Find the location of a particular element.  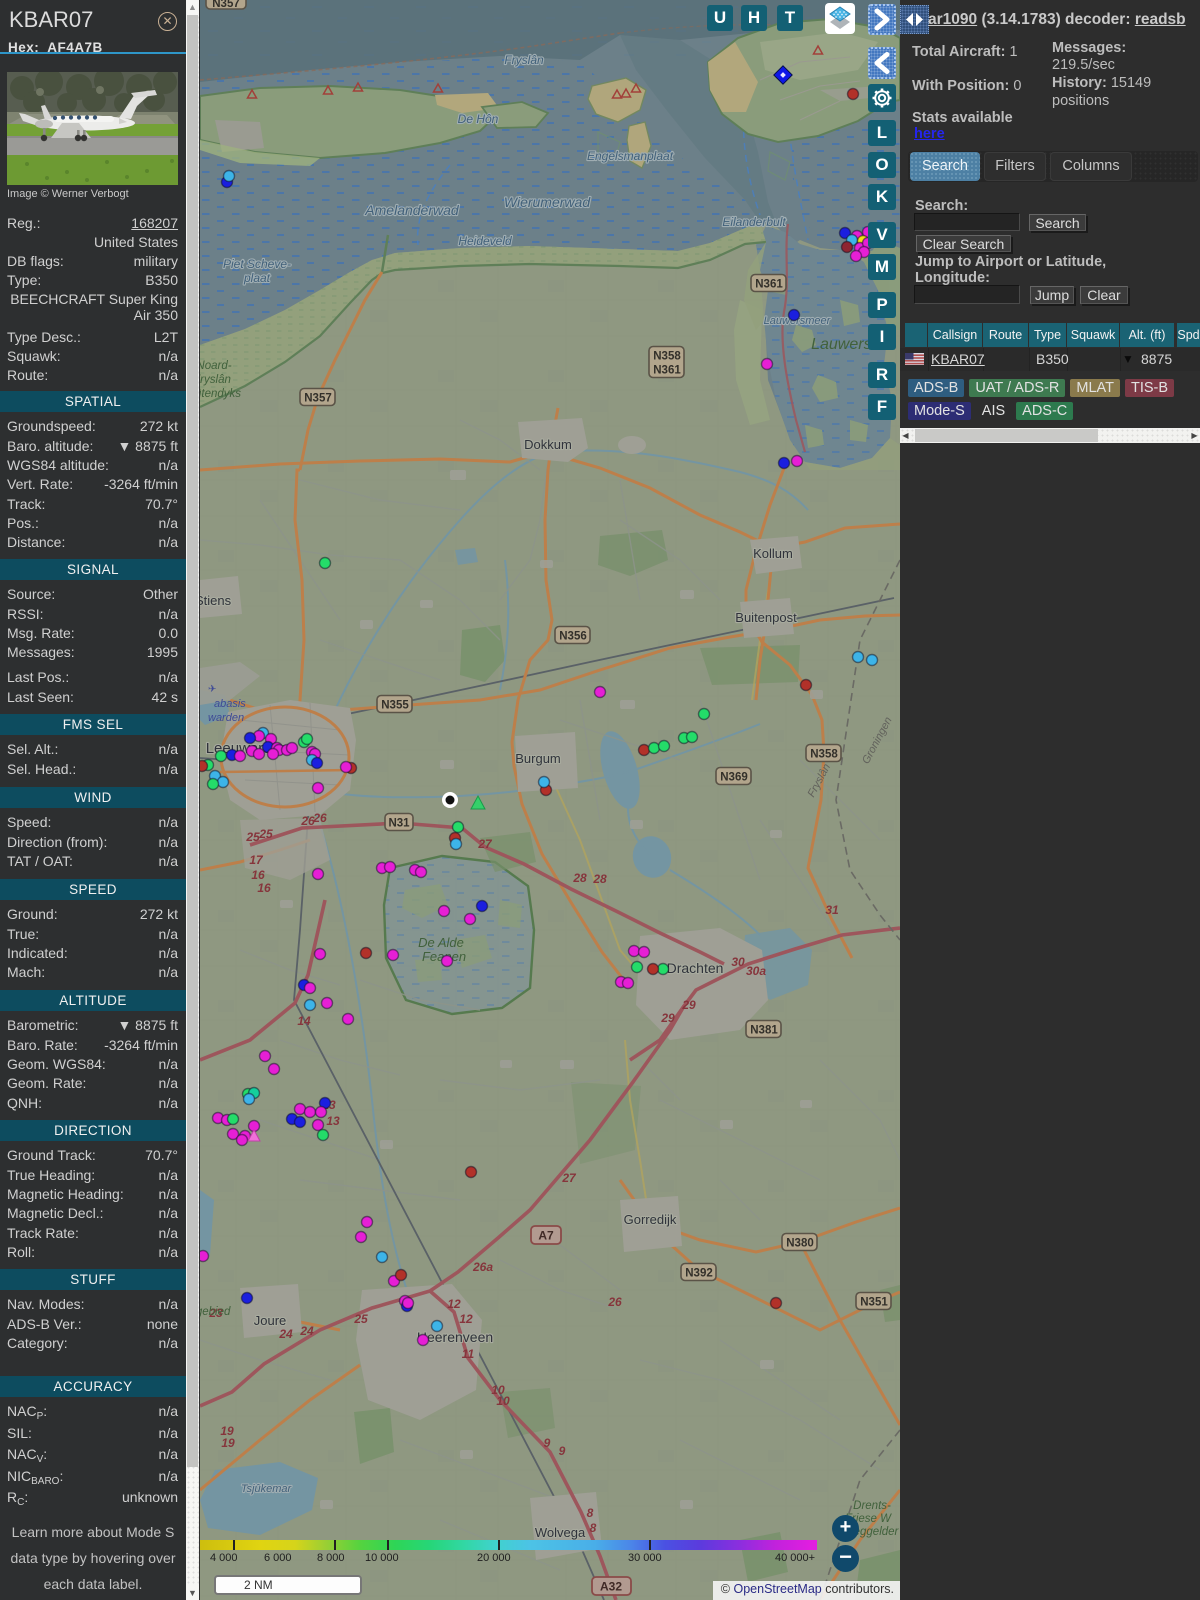

svg-text: Piet Scheve- is located at coordinates (257, 264).